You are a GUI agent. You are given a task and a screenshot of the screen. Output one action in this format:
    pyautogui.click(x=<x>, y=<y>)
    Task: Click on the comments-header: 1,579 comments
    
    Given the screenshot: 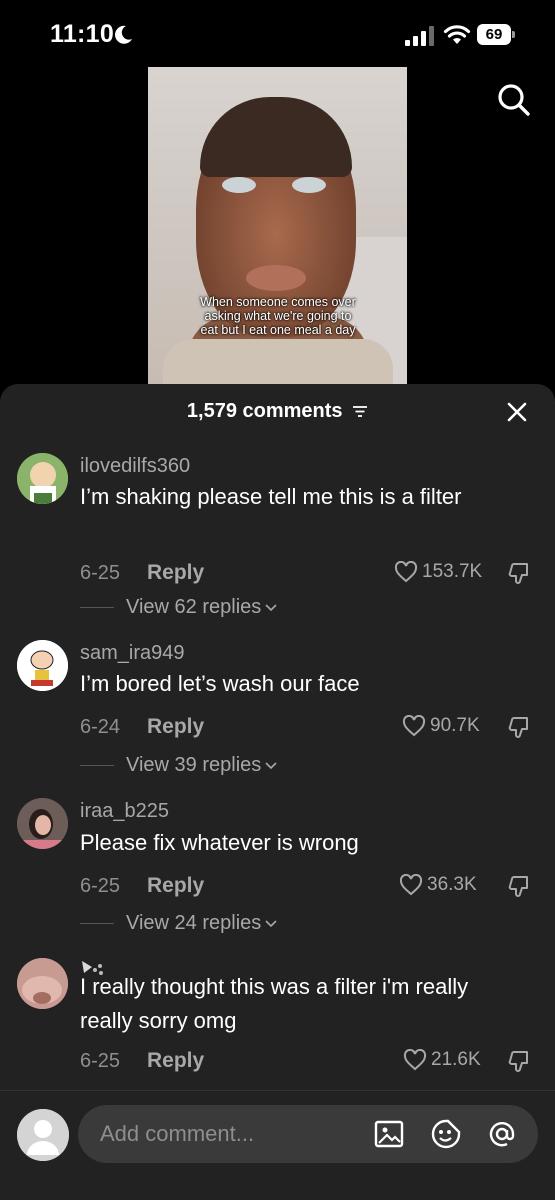 What is the action you would take?
    pyautogui.click(x=277, y=412)
    